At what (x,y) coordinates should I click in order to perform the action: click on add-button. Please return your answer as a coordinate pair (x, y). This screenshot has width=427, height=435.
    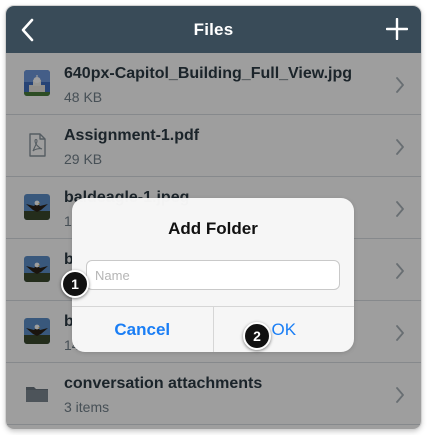
    Looking at the image, I should click on (397, 29).